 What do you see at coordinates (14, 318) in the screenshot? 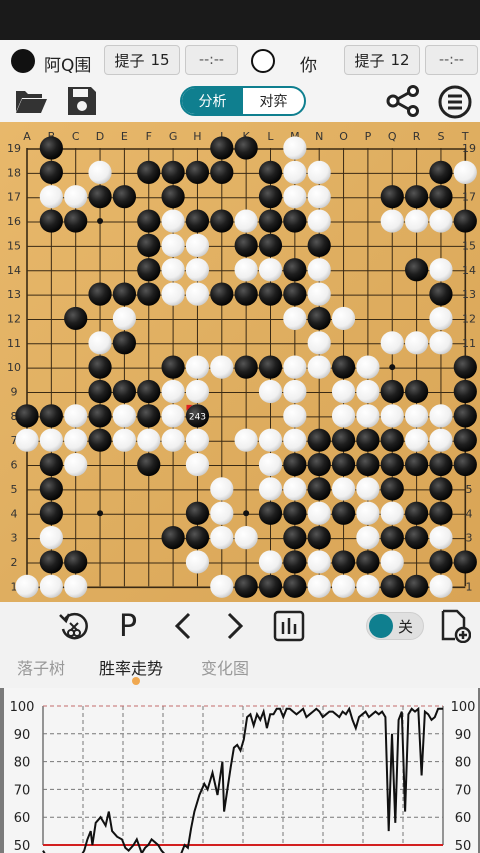
I see `row-label: 12` at bounding box center [14, 318].